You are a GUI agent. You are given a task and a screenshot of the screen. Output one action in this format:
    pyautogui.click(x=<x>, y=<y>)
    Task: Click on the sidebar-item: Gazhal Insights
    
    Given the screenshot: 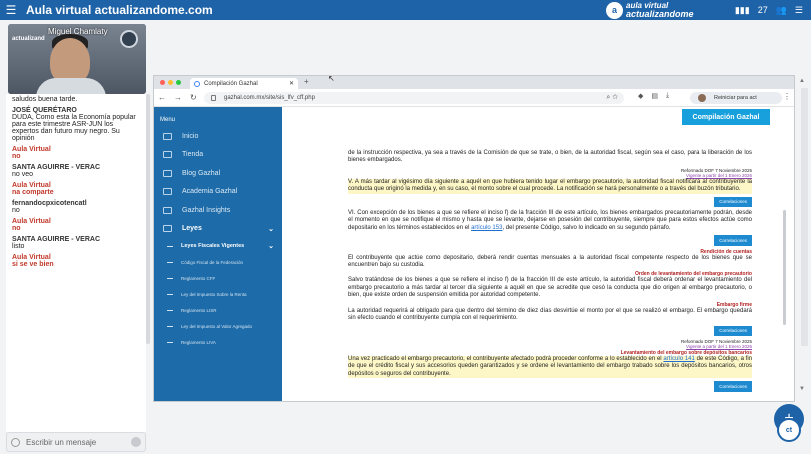 What is the action you would take?
    pyautogui.click(x=218, y=210)
    